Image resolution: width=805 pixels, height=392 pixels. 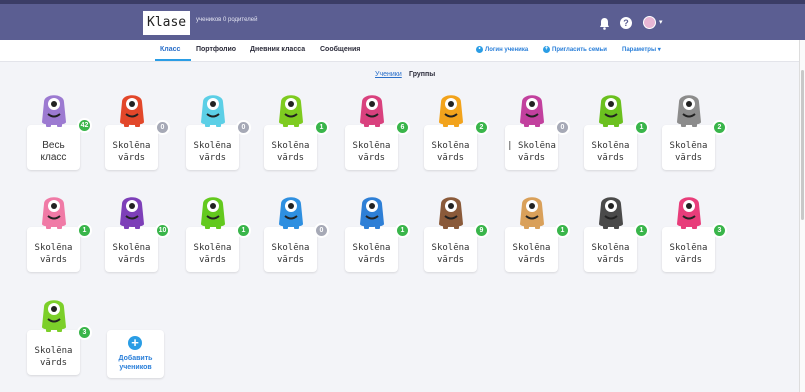 I want to click on tab-class-story: Дневник класса, so click(x=277, y=49).